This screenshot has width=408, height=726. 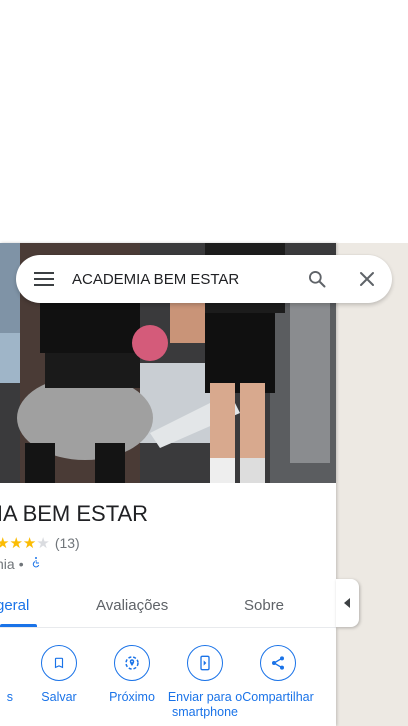 I want to click on bookmark-icon, so click(x=59, y=663).